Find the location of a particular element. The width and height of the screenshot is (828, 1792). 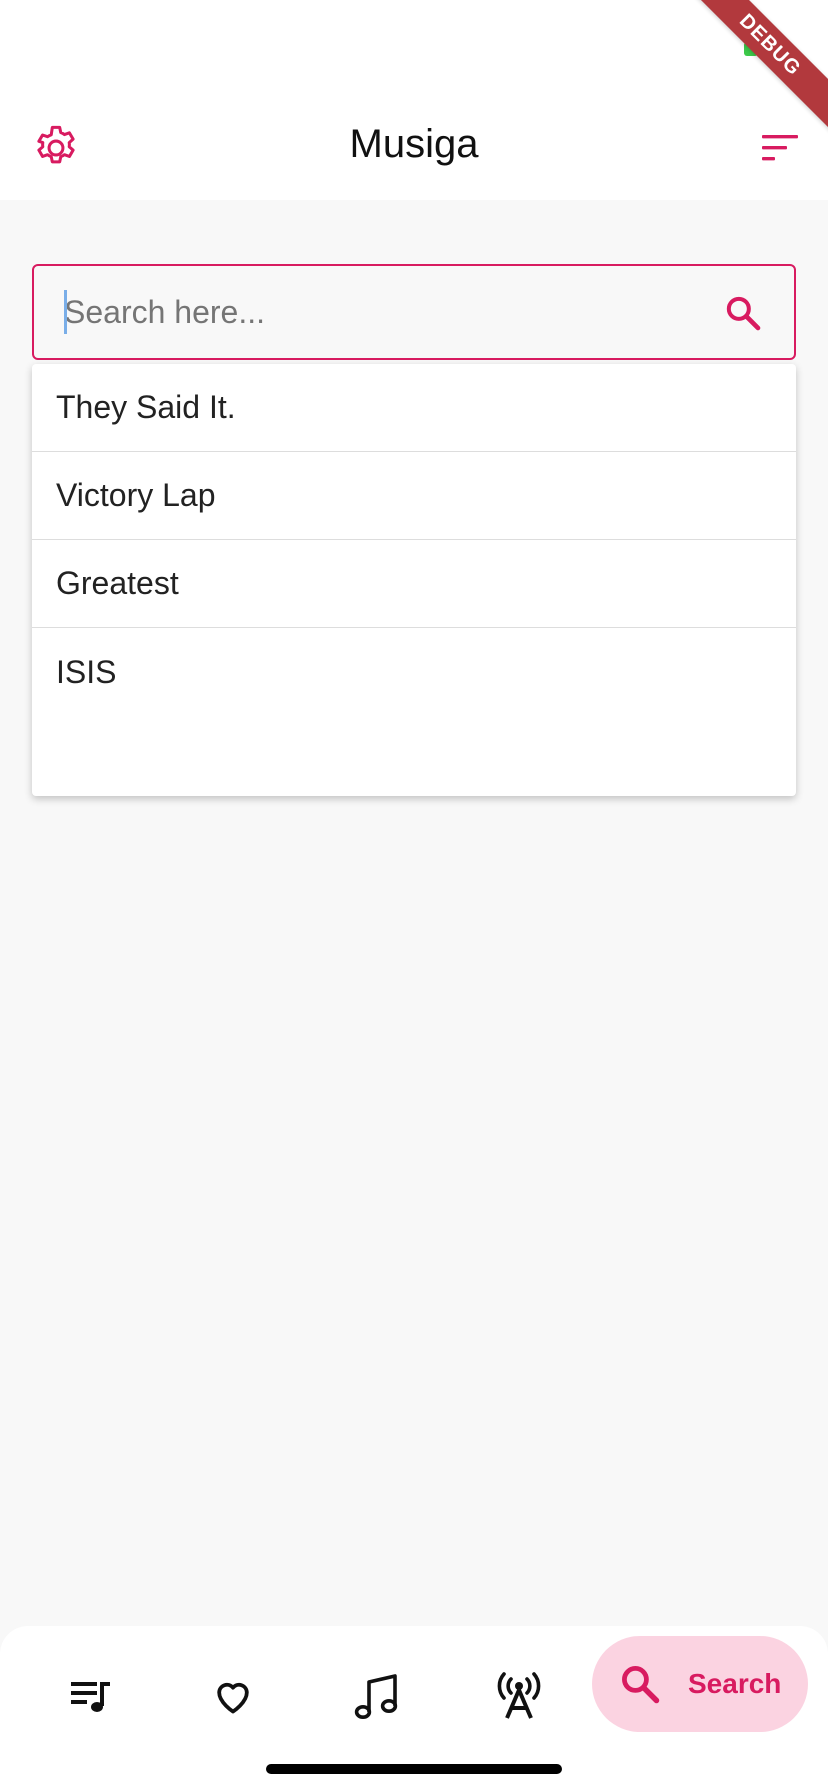

radio-tower-icon is located at coordinates (519, 1695).